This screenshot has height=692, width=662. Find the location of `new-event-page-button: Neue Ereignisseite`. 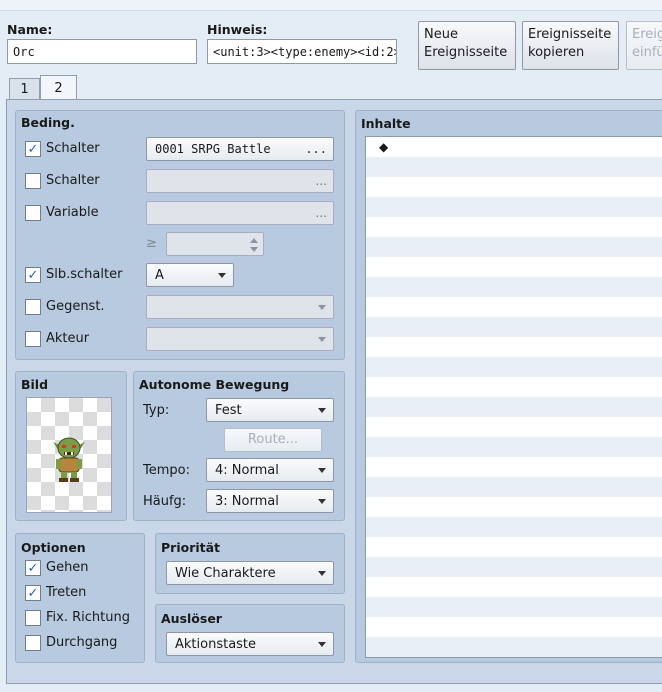

new-event-page-button: Neue Ereignisseite is located at coordinates (467, 45).